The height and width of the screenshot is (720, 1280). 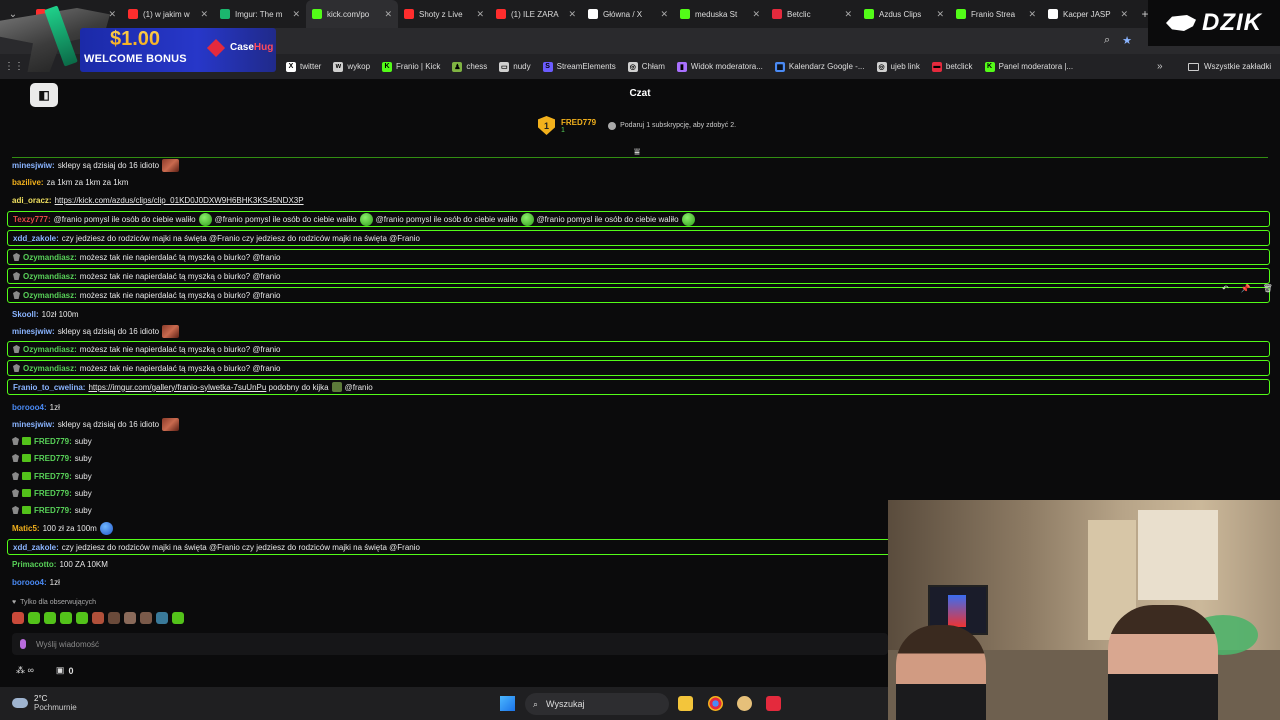 I want to click on chat-username: adi_oracz:, so click(x=32, y=200).